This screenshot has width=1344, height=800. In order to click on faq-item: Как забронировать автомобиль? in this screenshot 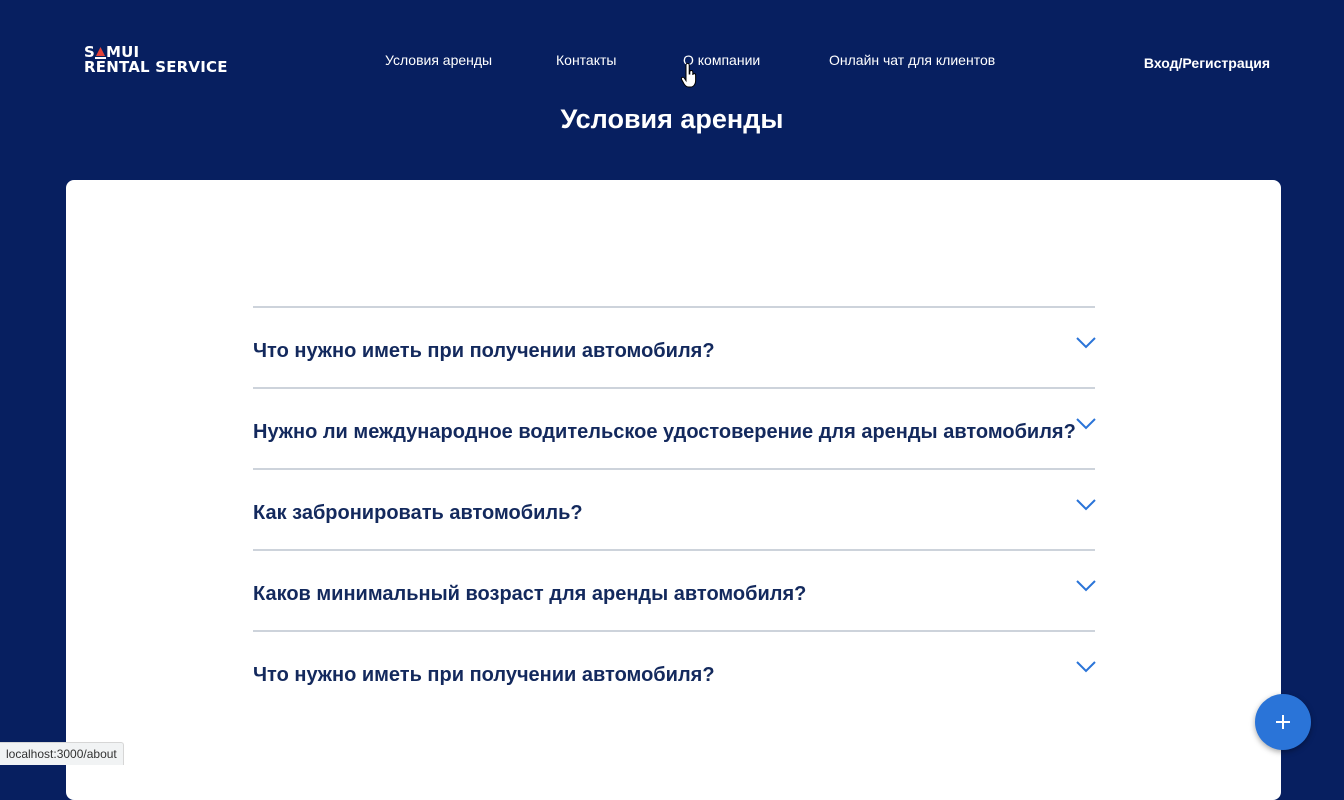, I will do `click(675, 508)`.